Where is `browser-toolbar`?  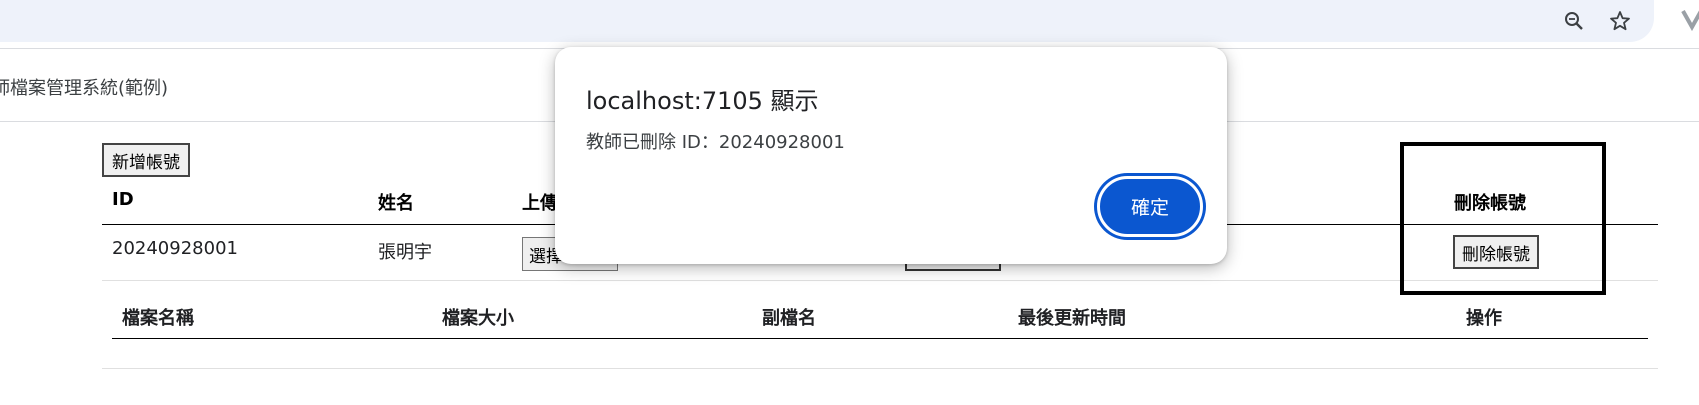 browser-toolbar is located at coordinates (849, 24).